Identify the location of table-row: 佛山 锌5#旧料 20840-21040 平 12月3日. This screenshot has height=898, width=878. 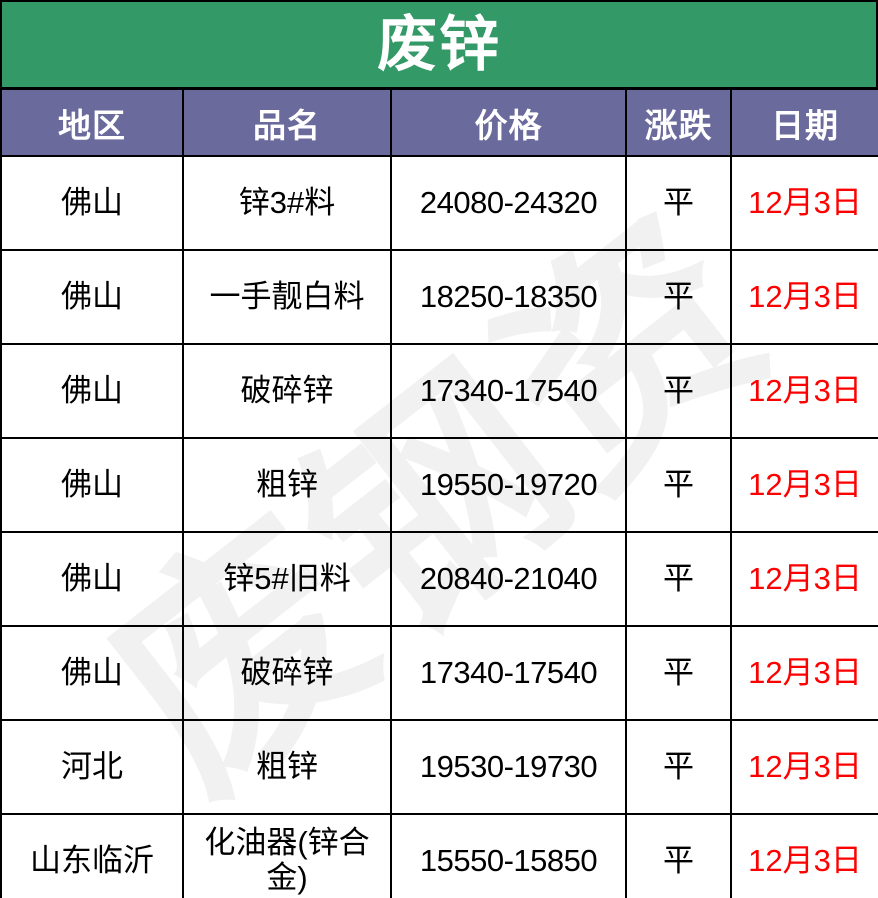
(439, 579).